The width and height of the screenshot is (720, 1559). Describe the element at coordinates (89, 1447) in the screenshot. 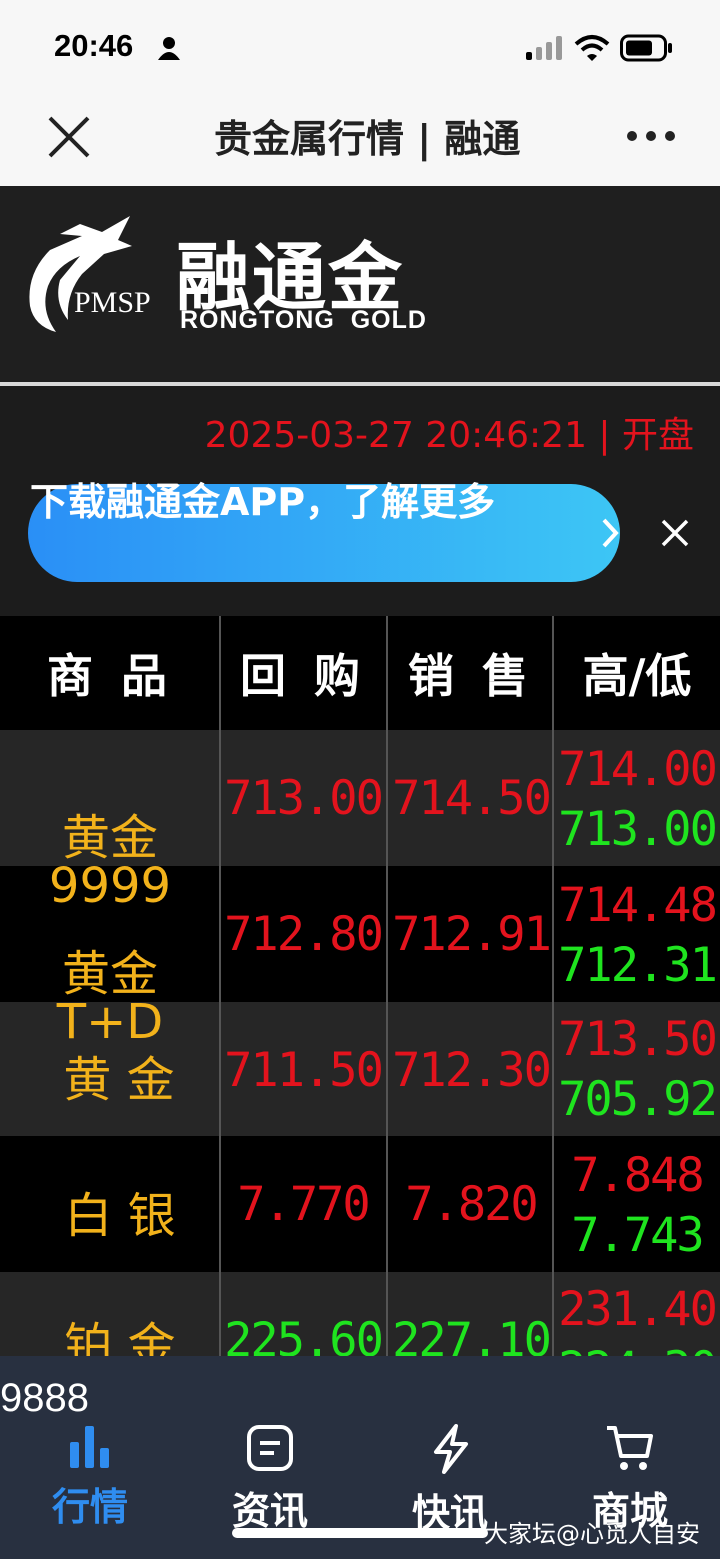

I see `bar-chart-icon` at that location.